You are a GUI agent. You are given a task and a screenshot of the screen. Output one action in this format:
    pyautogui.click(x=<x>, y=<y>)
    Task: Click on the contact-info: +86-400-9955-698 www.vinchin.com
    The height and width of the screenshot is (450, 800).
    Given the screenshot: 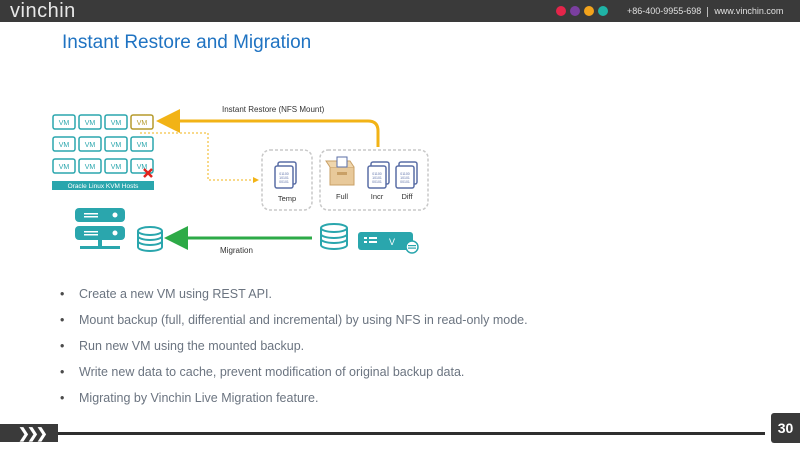 What is the action you would take?
    pyautogui.click(x=705, y=11)
    